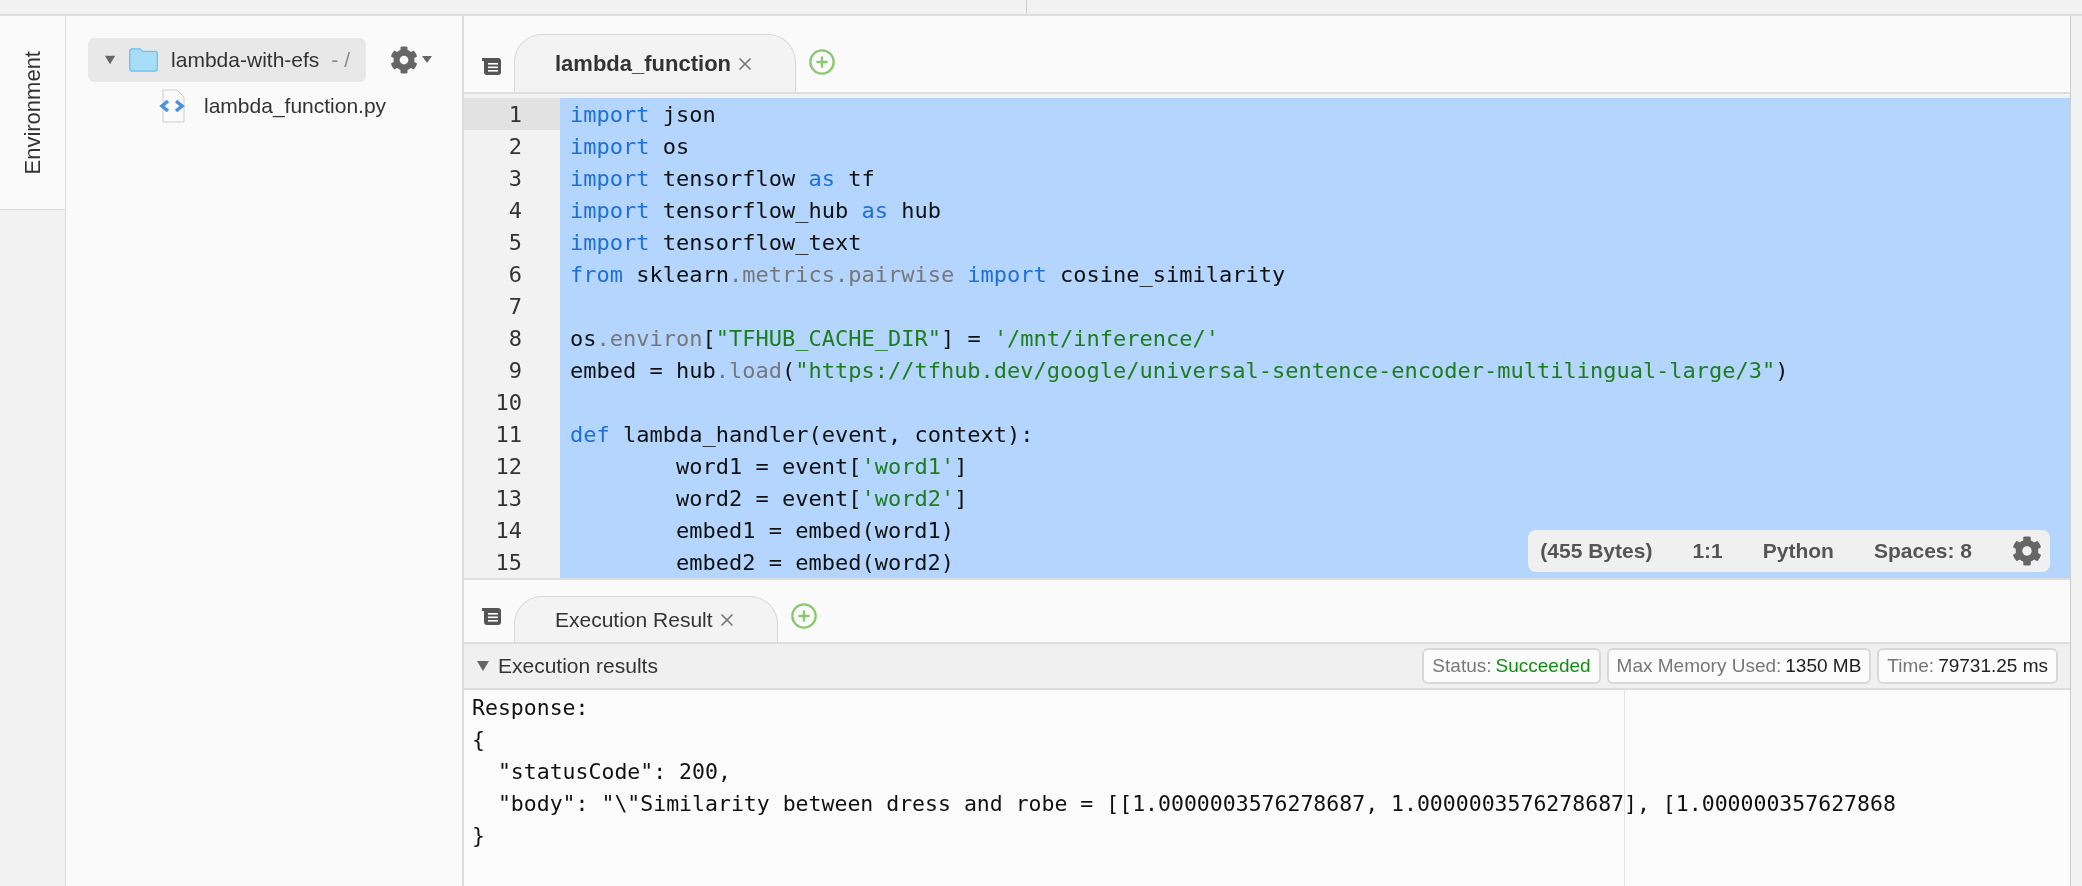 This screenshot has width=2082, height=886. Describe the element at coordinates (515, 242) in the screenshot. I see `line-number: 5` at that location.